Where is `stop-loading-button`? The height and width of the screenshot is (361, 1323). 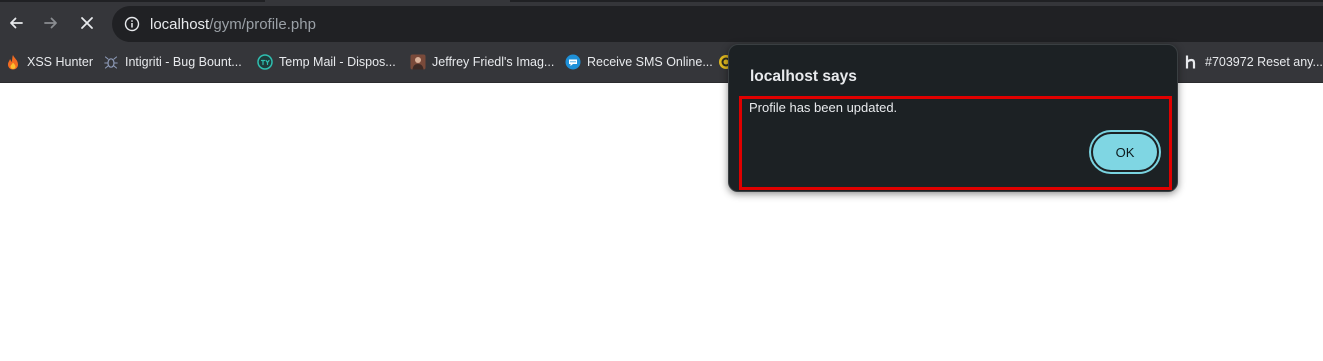 stop-loading-button is located at coordinates (87, 23).